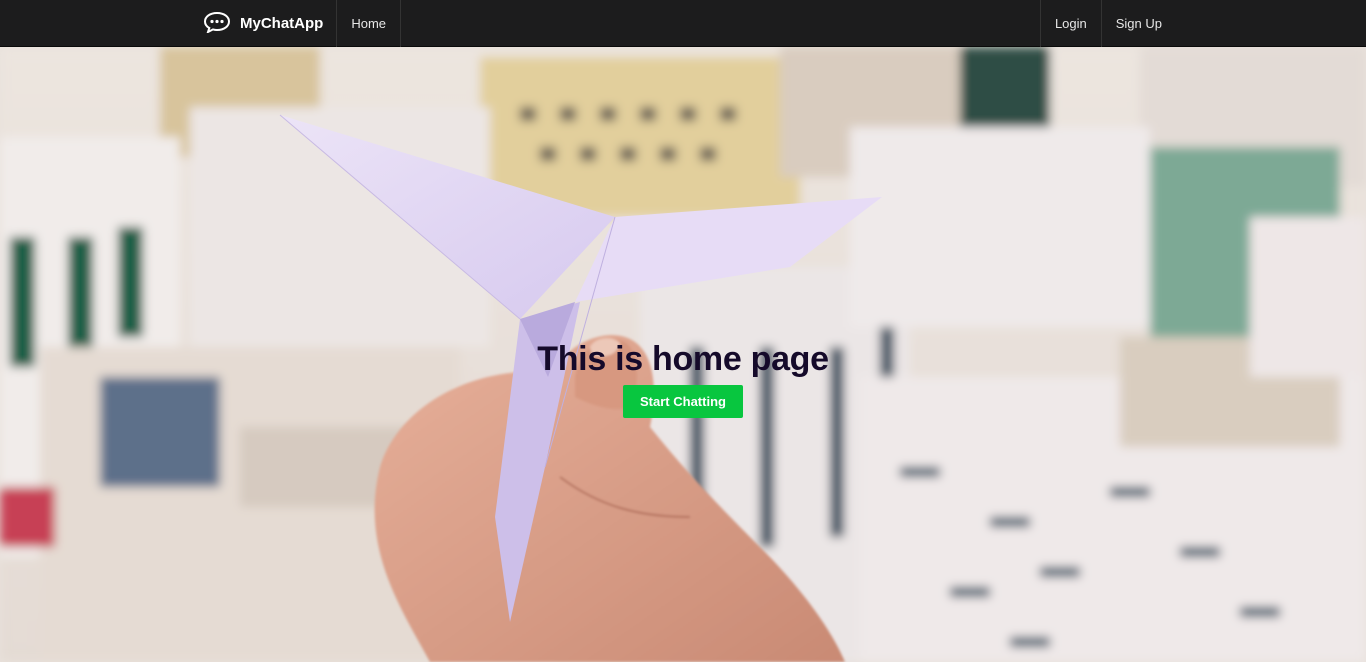 The width and height of the screenshot is (1366, 662). What do you see at coordinates (1070, 23) in the screenshot?
I see `login-link: Login` at bounding box center [1070, 23].